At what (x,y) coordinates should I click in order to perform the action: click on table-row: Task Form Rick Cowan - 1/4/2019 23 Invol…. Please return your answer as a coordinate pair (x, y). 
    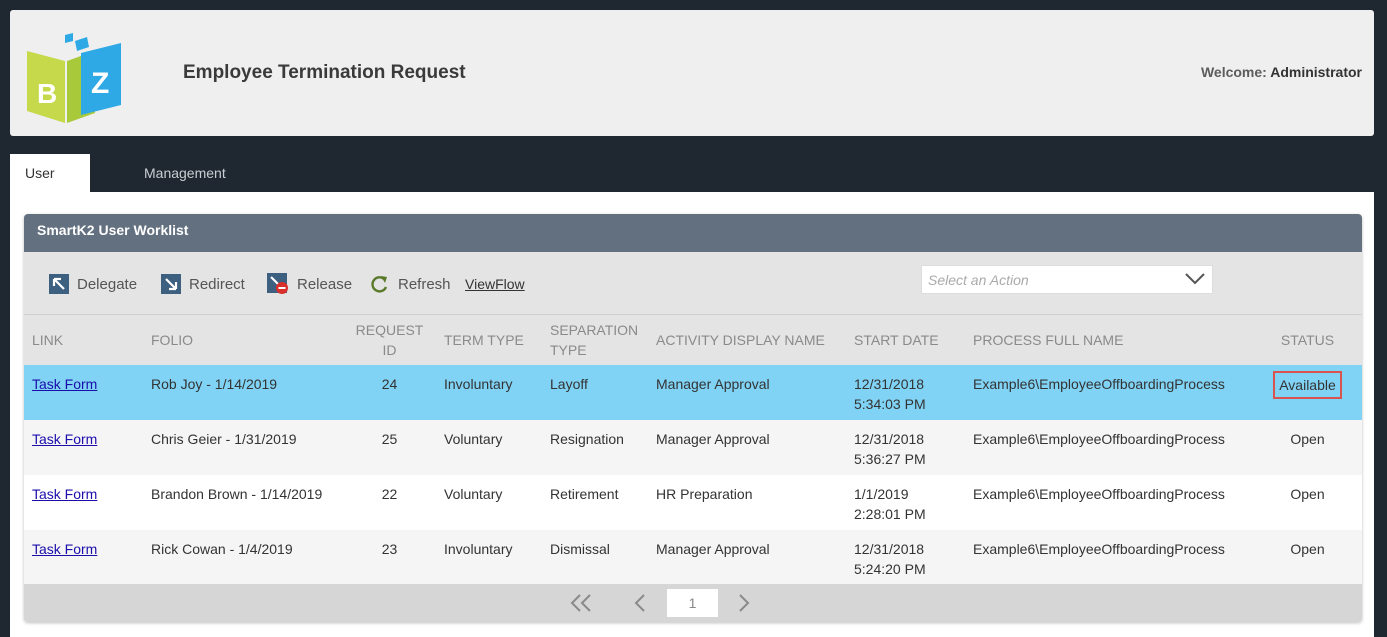
    Looking at the image, I should click on (693, 557).